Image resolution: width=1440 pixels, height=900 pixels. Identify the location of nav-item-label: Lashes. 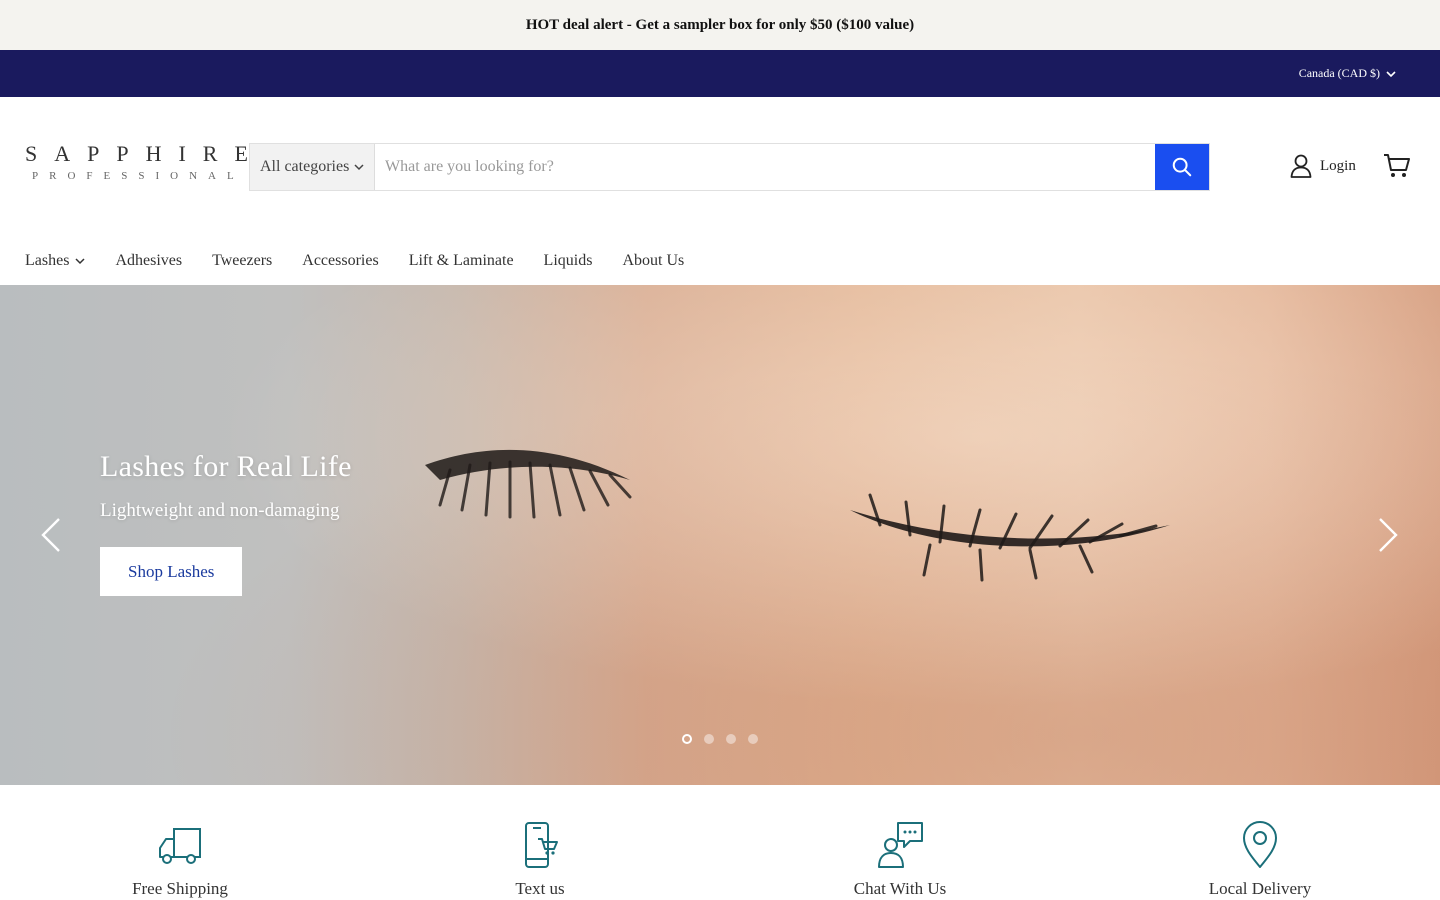
(47, 260).